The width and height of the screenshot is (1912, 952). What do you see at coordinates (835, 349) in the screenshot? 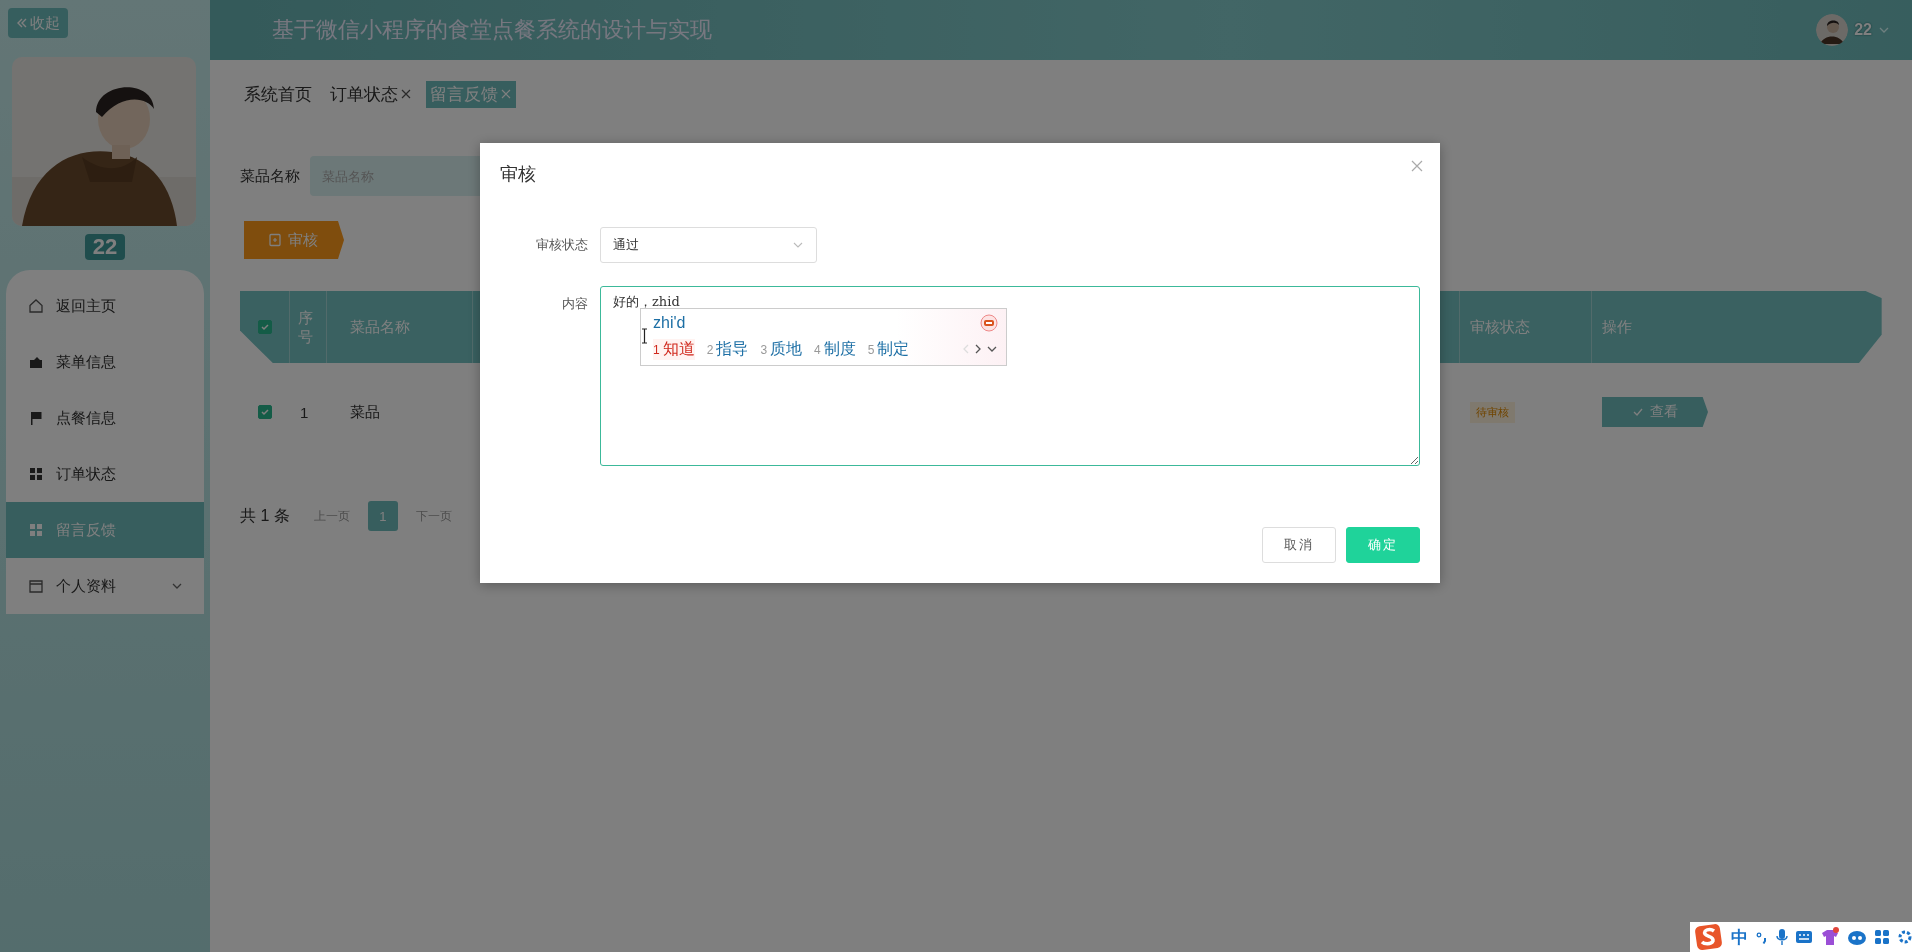
I see `ime-candidate: 4 制度` at bounding box center [835, 349].